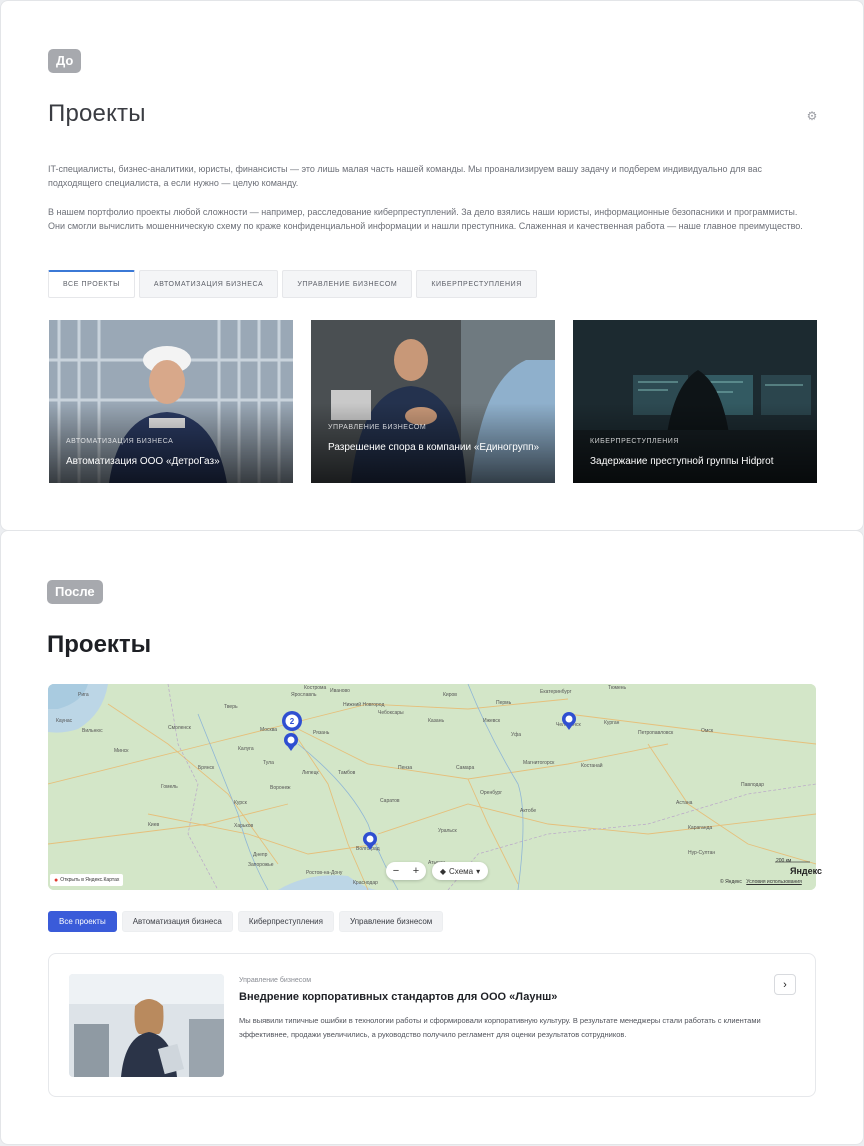 Image resolution: width=864 pixels, height=1146 pixels. Describe the element at coordinates (391, 713) in the screenshot. I see `svg-text: Чебоксары` at that location.